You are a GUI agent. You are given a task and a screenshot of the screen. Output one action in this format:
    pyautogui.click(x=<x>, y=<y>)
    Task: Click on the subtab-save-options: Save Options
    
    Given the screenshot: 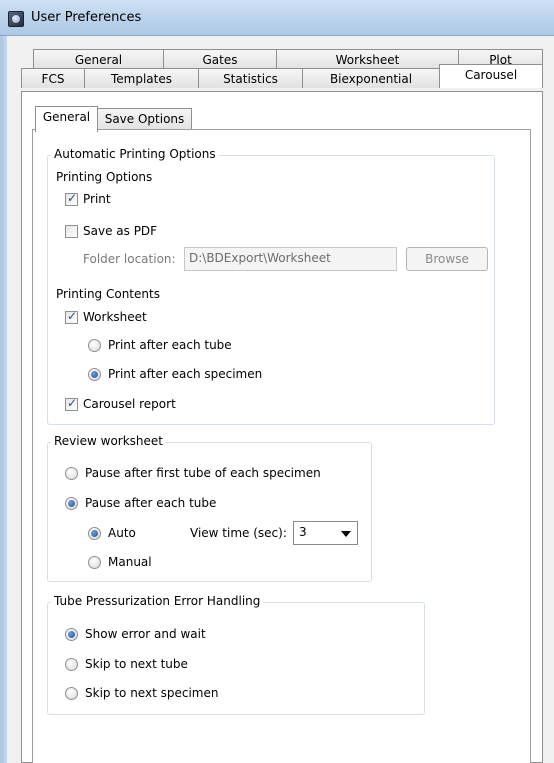 What is the action you would take?
    pyautogui.click(x=144, y=119)
    